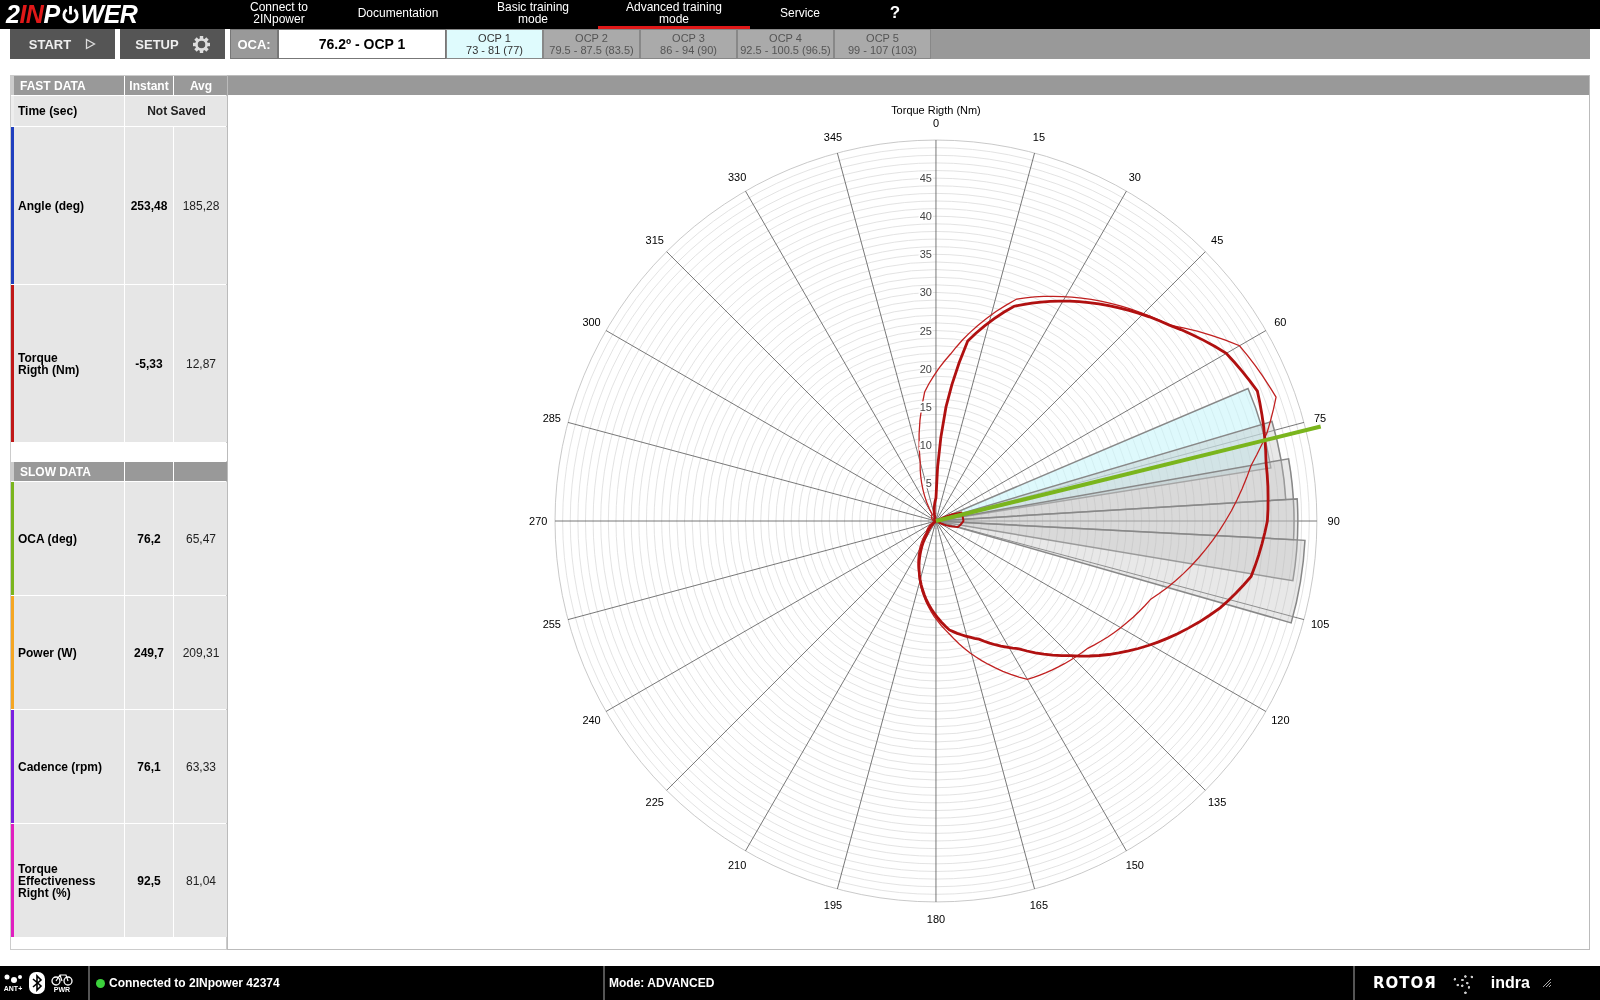  I want to click on resize-grip-icon, so click(1546, 983).